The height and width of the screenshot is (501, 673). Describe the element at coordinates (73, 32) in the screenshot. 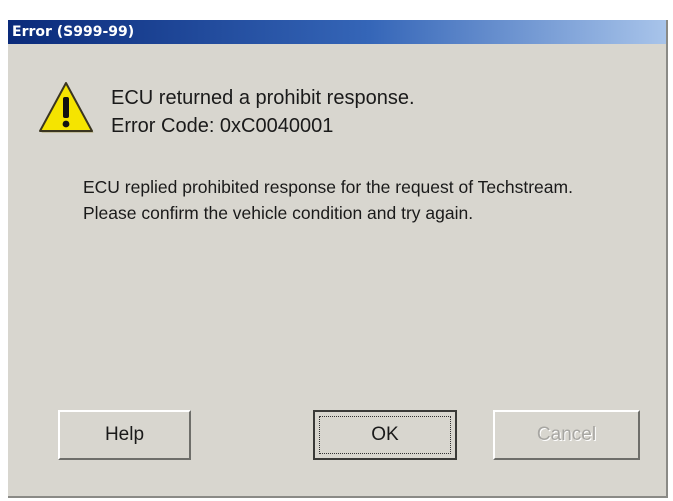

I see `dialog-title: Error (S999-99)` at that location.